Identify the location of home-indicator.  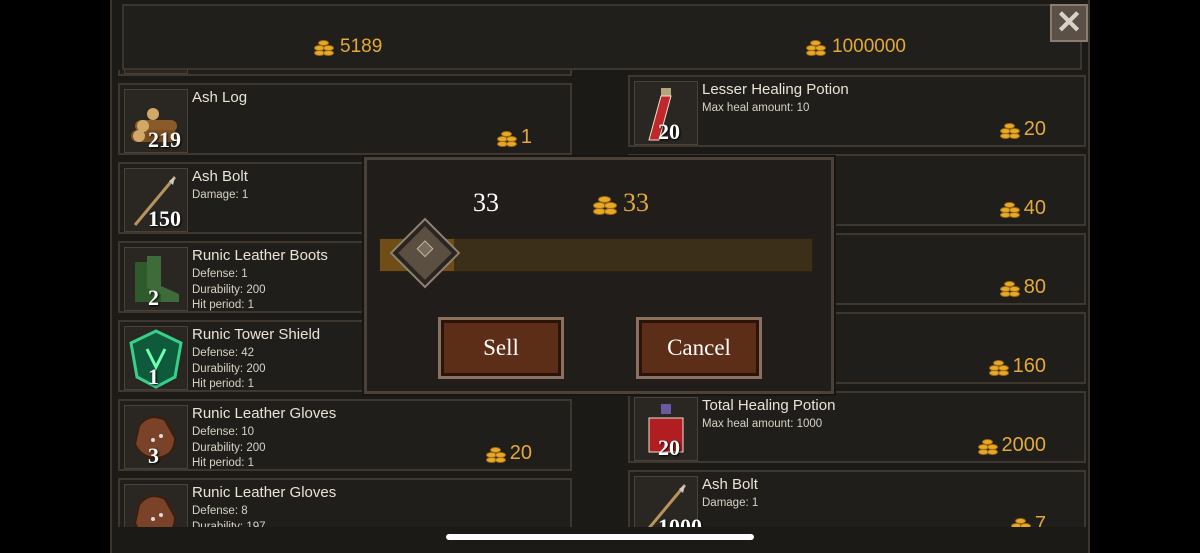
(600, 537).